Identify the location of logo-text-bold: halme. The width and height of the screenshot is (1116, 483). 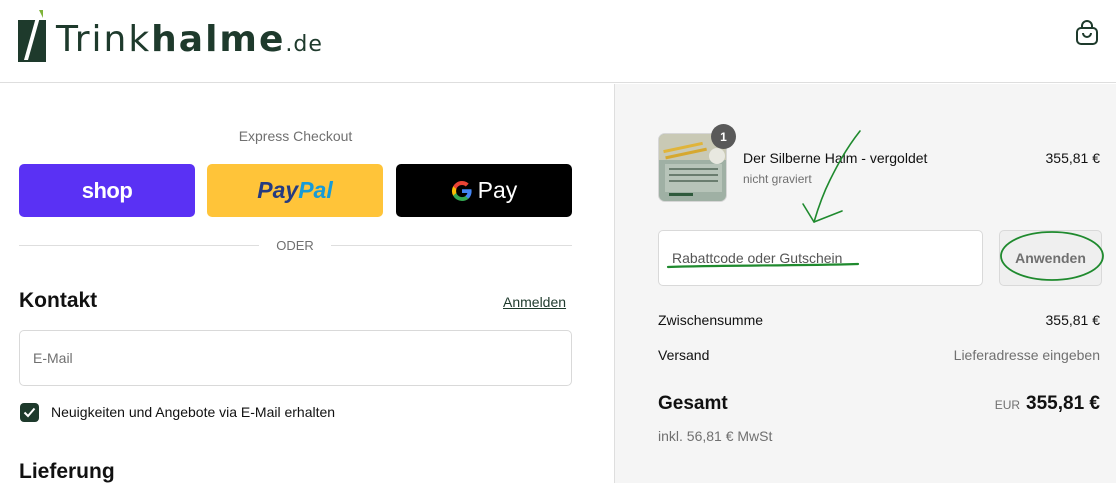
(218, 39).